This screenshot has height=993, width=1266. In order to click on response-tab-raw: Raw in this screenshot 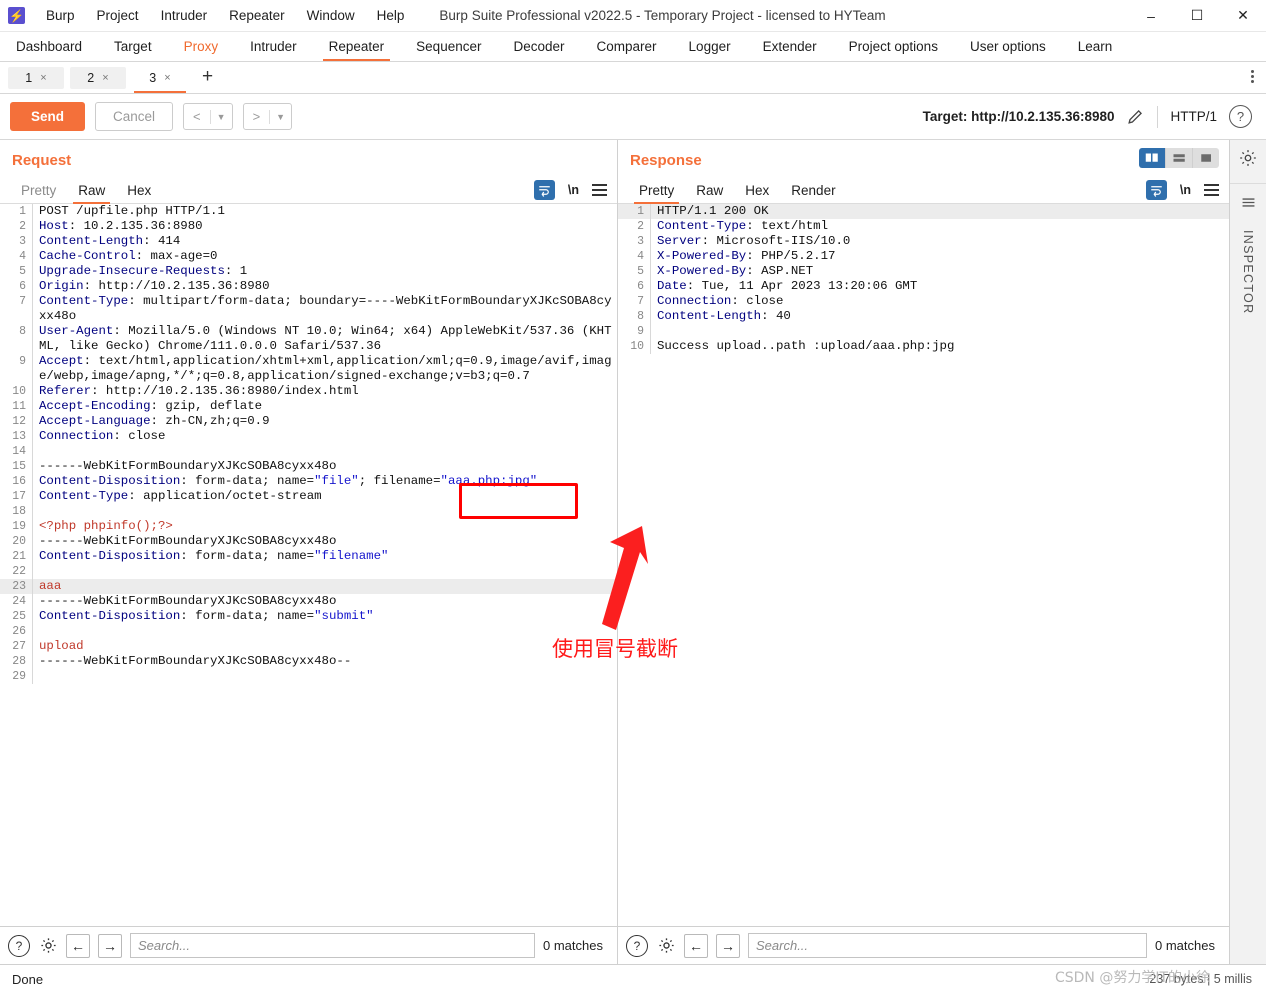, I will do `click(709, 193)`.